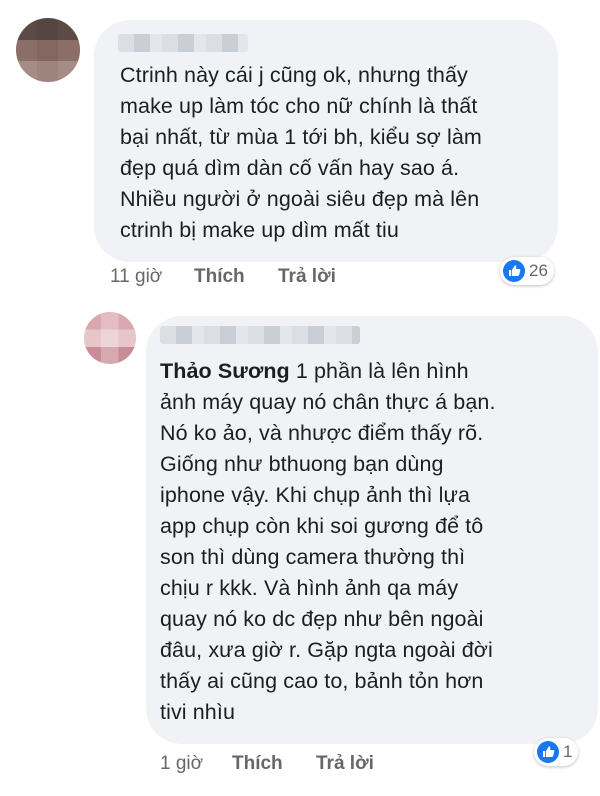  What do you see at coordinates (110, 338) in the screenshot?
I see `reply-avatar` at bounding box center [110, 338].